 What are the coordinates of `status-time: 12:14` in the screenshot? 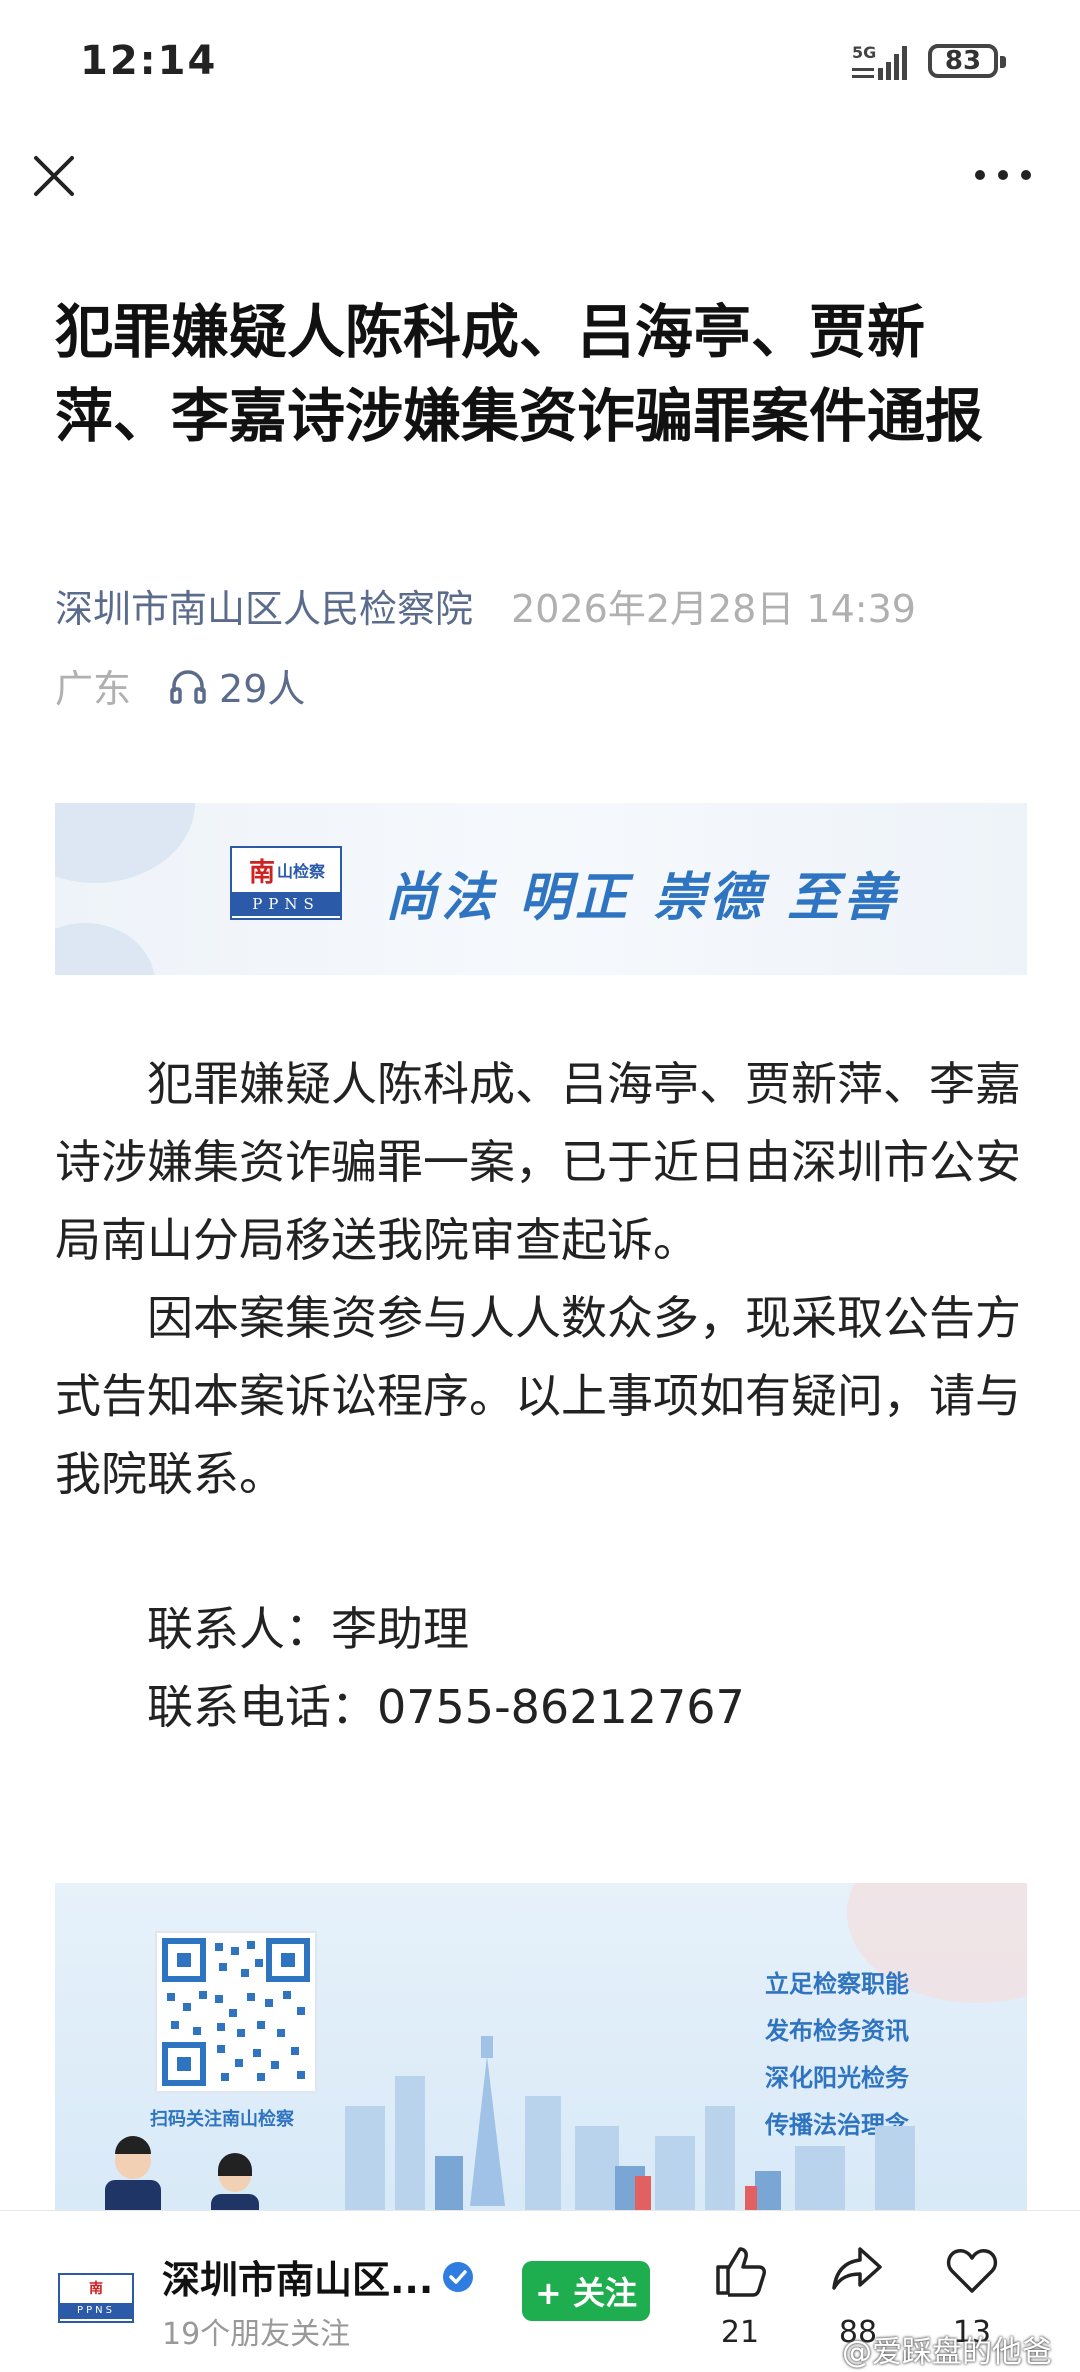 It's located at (149, 61).